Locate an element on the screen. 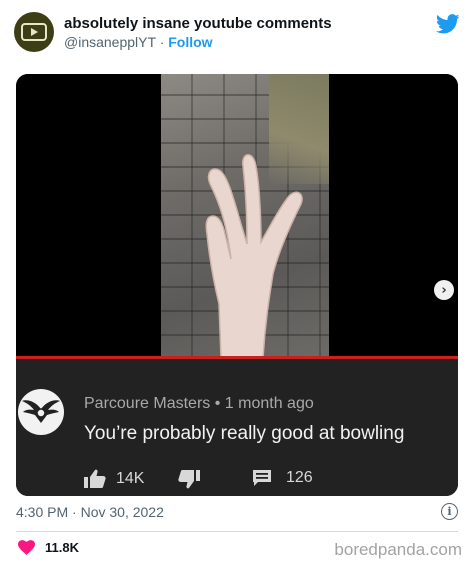 The image size is (474, 566). tweet-like-button: 11.8K is located at coordinates (48, 547).